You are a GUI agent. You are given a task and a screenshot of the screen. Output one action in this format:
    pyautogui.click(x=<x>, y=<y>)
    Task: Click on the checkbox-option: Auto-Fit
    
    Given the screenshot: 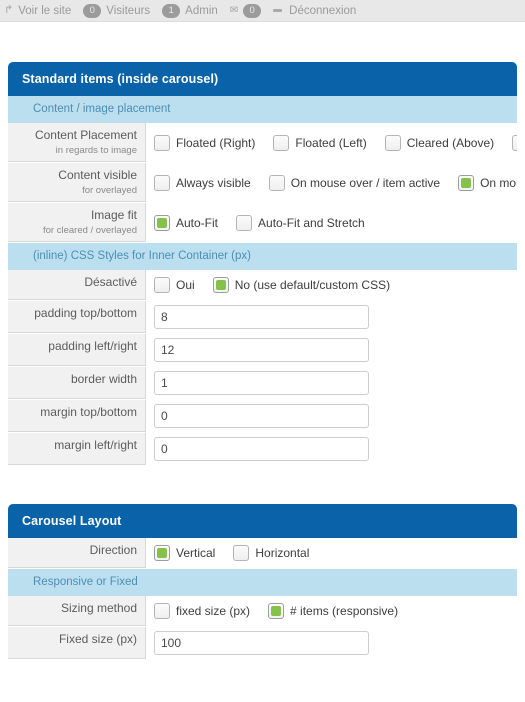 What is the action you would take?
    pyautogui.click(x=186, y=222)
    